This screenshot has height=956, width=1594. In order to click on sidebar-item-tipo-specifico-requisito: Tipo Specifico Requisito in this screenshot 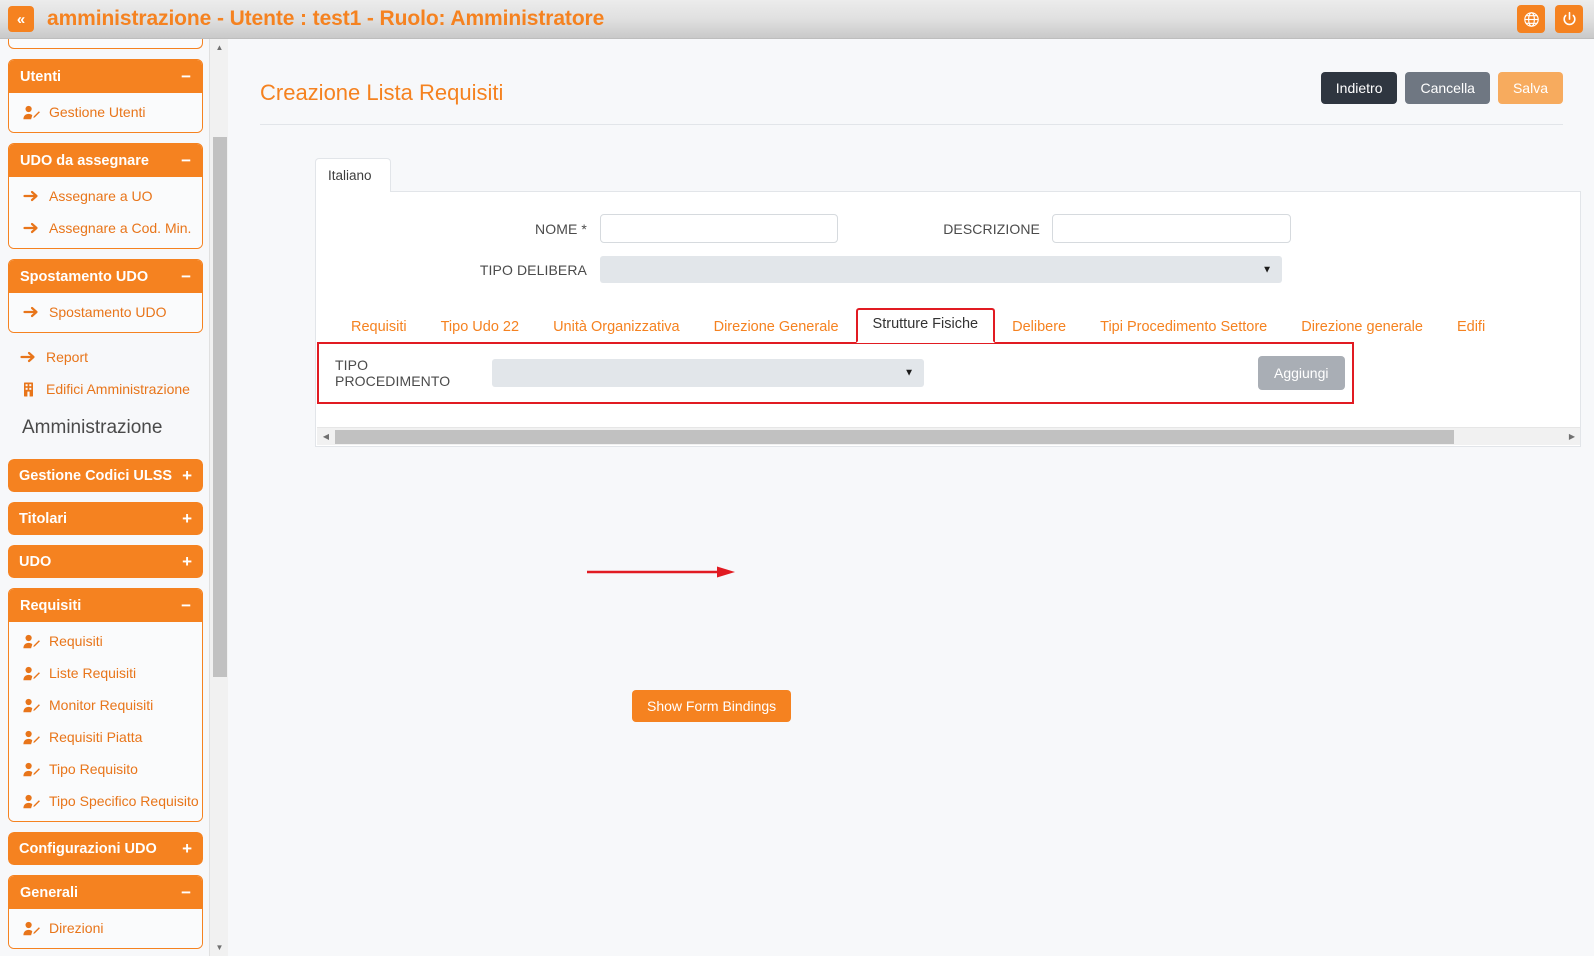, I will do `click(105, 801)`.